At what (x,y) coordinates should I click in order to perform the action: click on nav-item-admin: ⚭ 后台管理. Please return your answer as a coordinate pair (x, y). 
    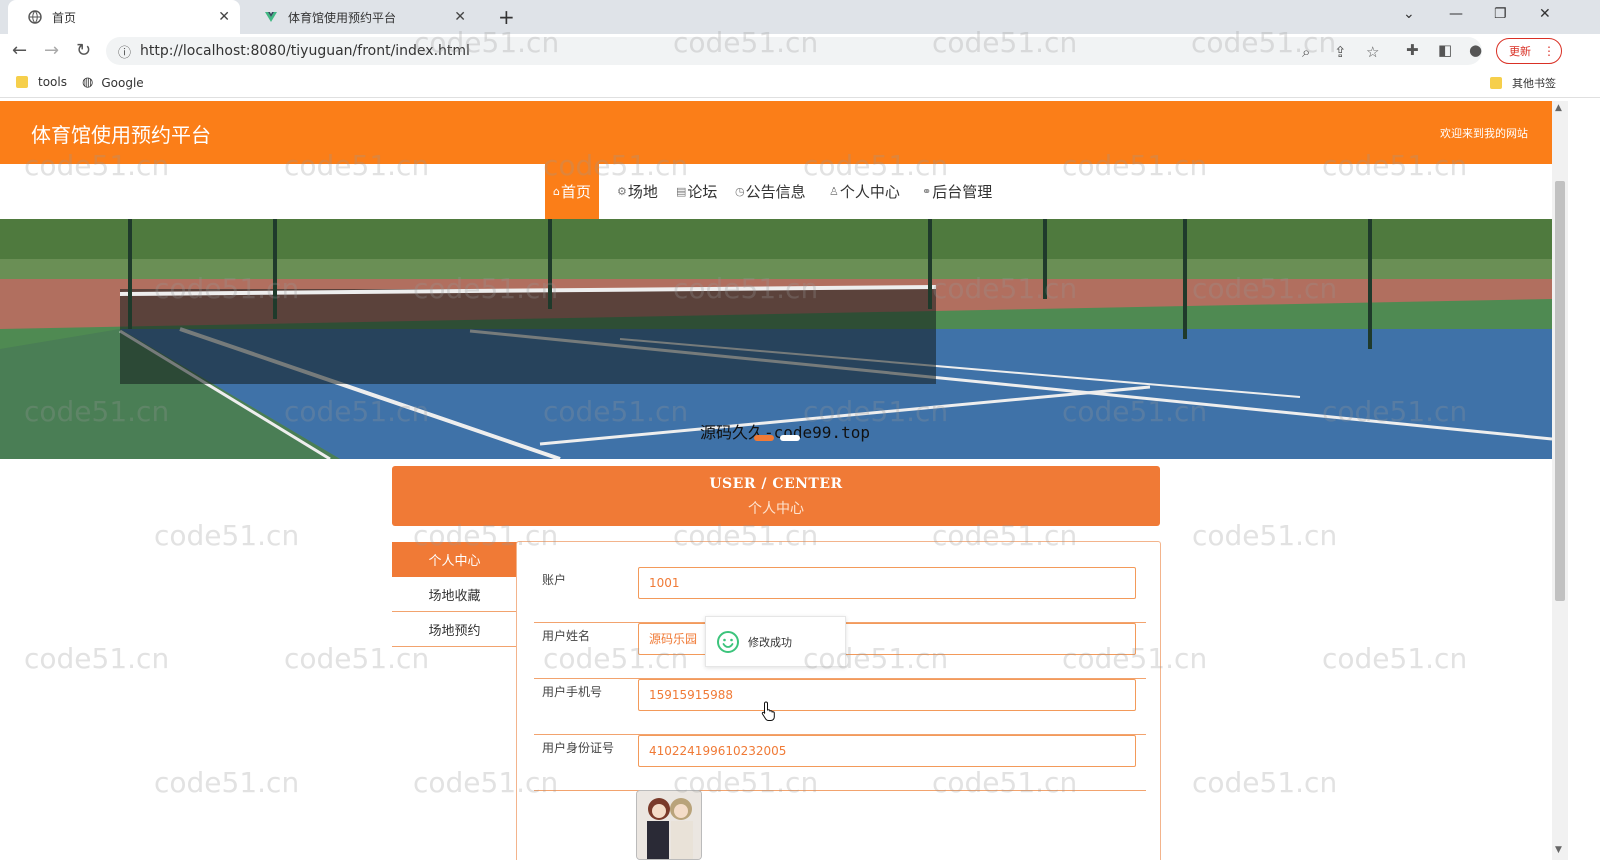
    Looking at the image, I should click on (957, 191).